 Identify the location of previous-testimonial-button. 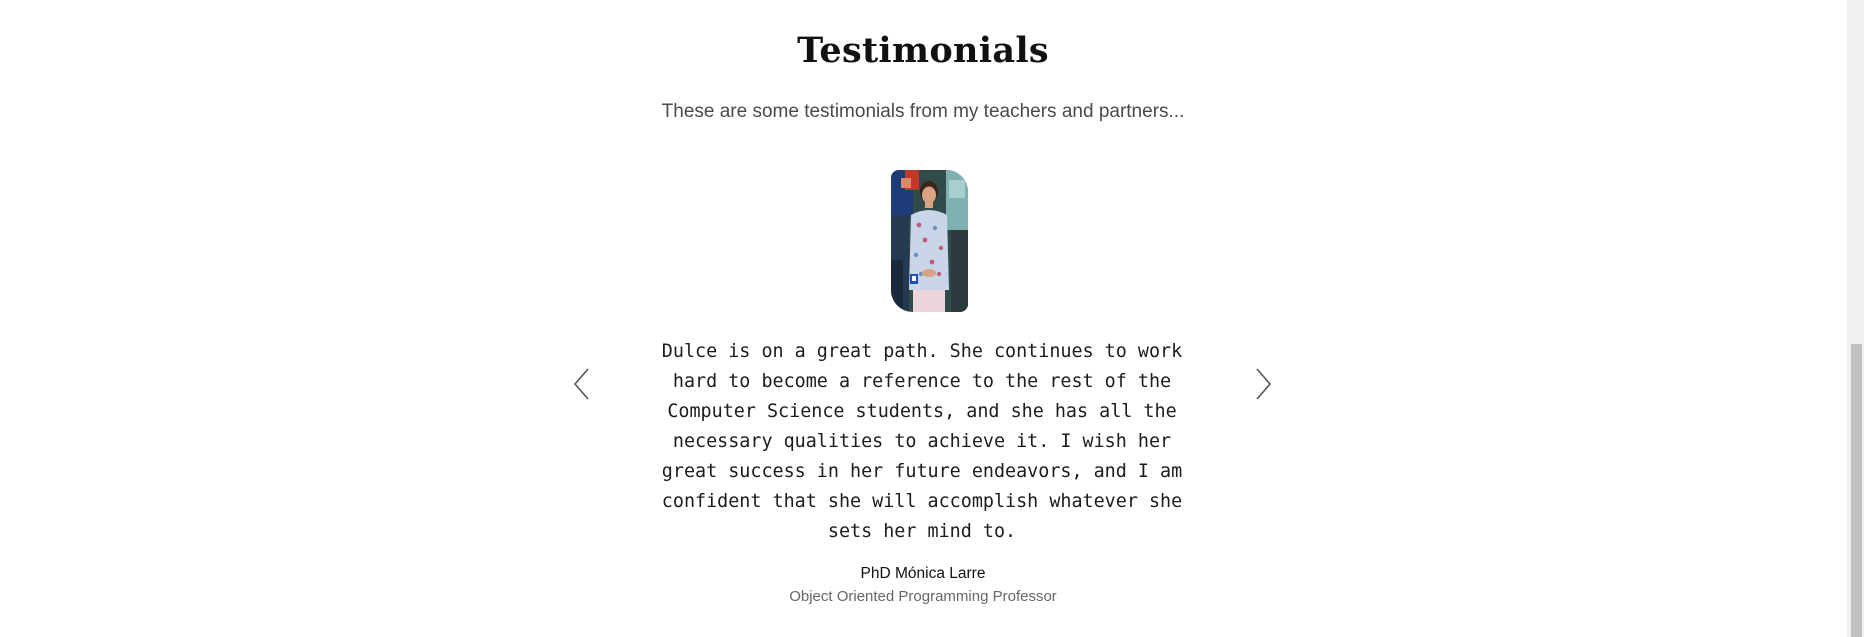
(582, 384).